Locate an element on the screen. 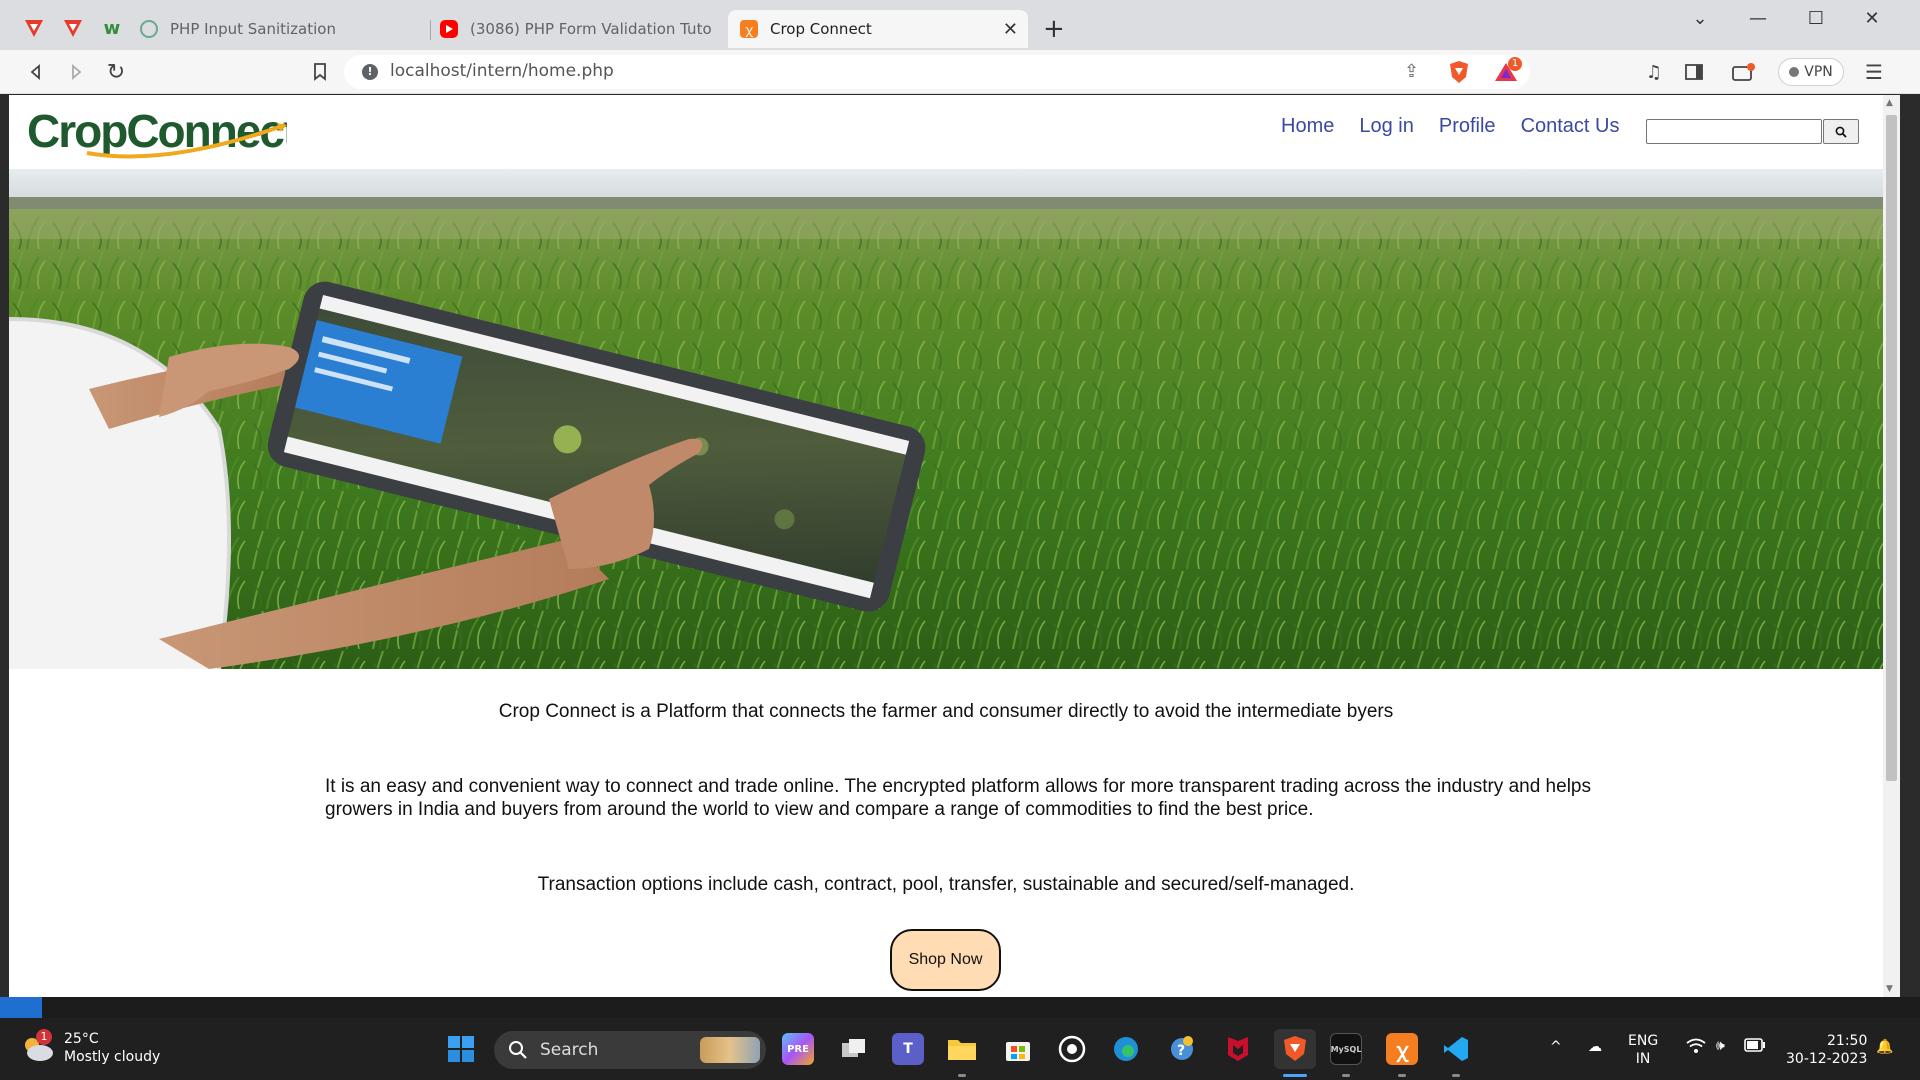 The height and width of the screenshot is (1080, 1920). back-icon is located at coordinates (35, 72).